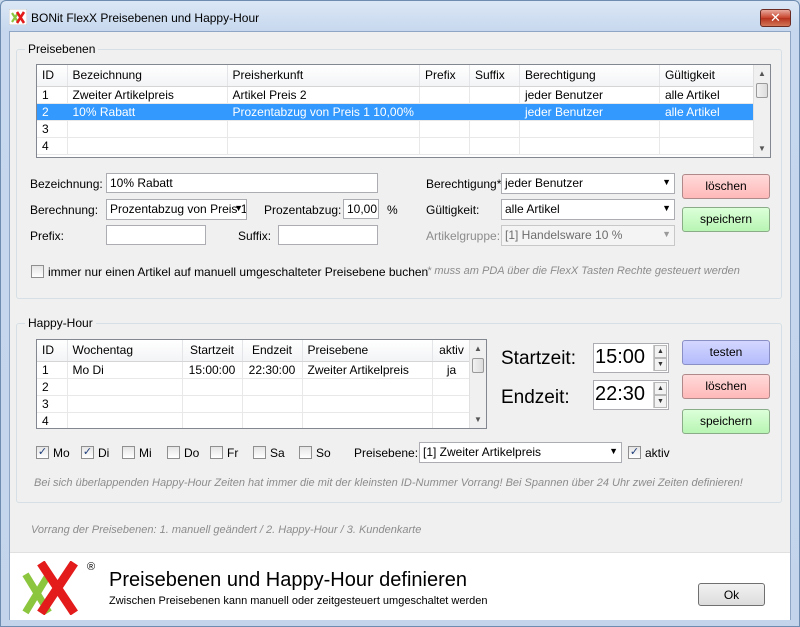 The width and height of the screenshot is (800, 627). What do you see at coordinates (494, 76) in the screenshot?
I see `column-header: Suffix` at bounding box center [494, 76].